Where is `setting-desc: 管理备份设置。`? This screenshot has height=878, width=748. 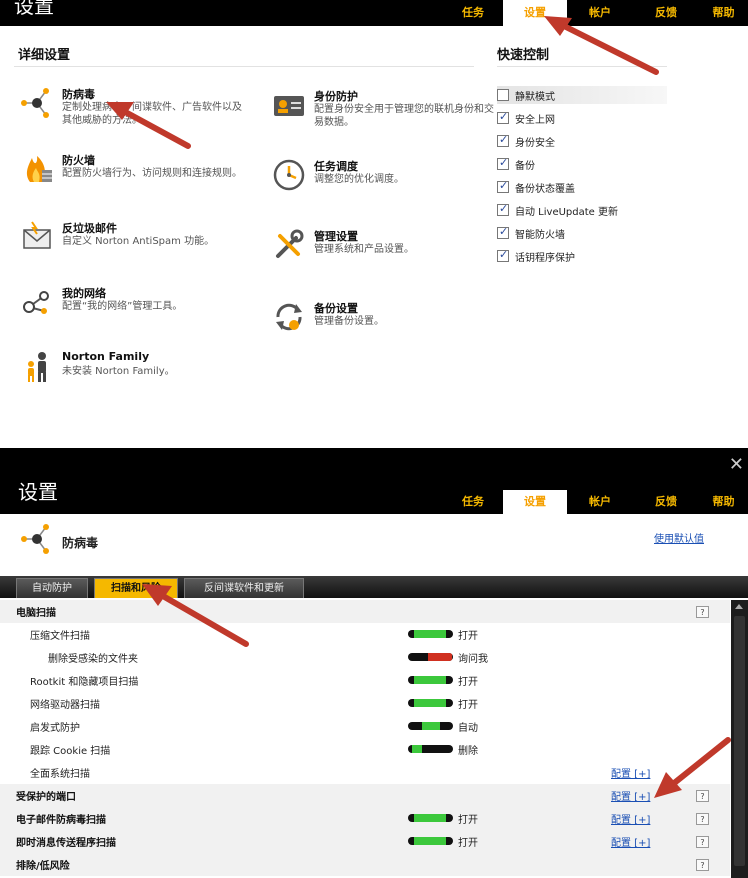 setting-desc: 管理备份设置。 is located at coordinates (349, 321).